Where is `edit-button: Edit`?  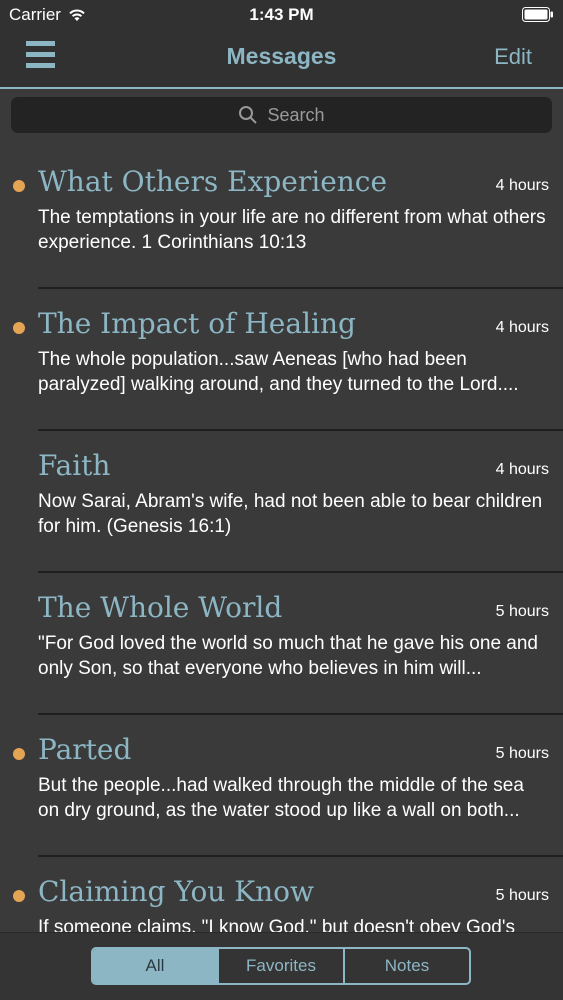 edit-button: Edit is located at coordinates (513, 57).